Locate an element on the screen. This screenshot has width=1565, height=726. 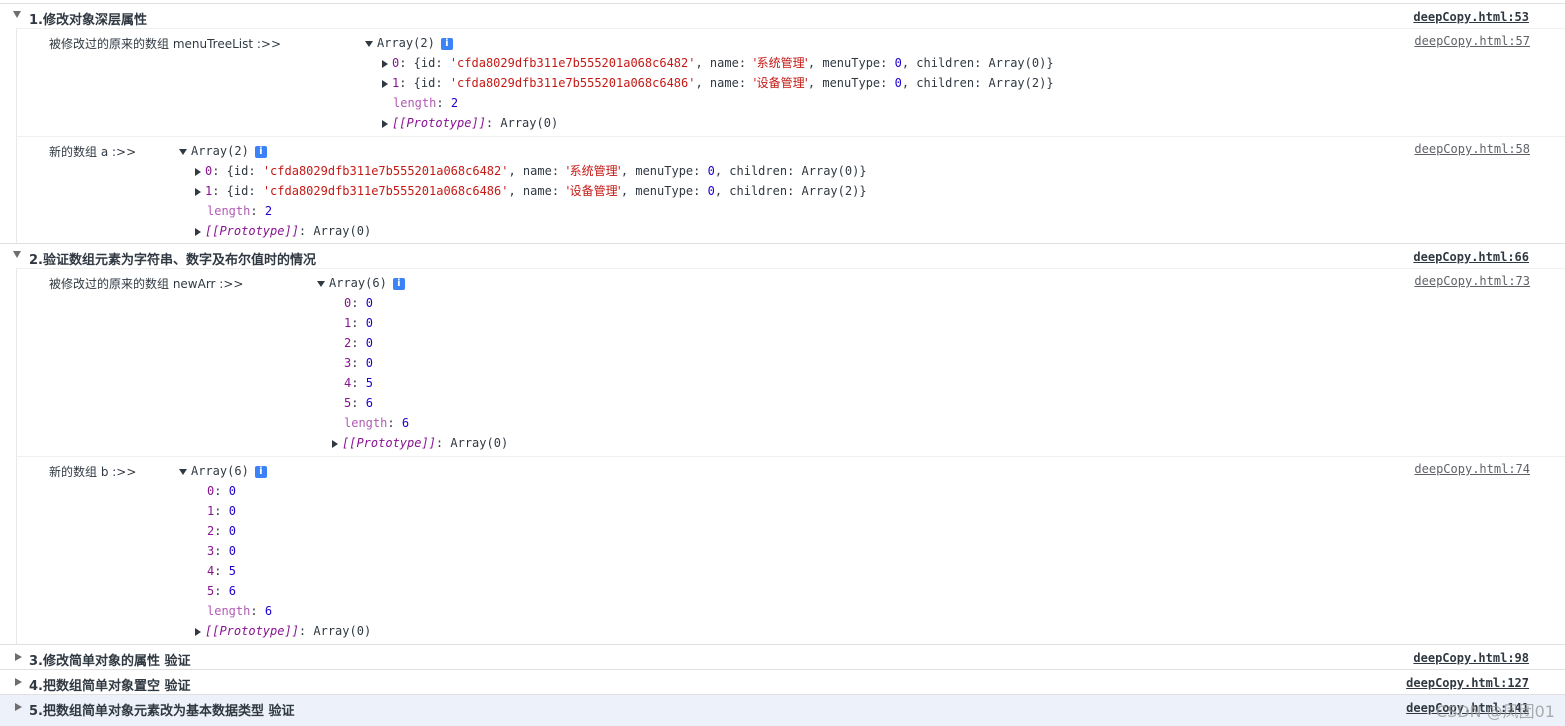
console-group-header: 5.把数组简单对象元素改为基本数据类型 验证 deepCopy.html:141 is located at coordinates (782, 710).